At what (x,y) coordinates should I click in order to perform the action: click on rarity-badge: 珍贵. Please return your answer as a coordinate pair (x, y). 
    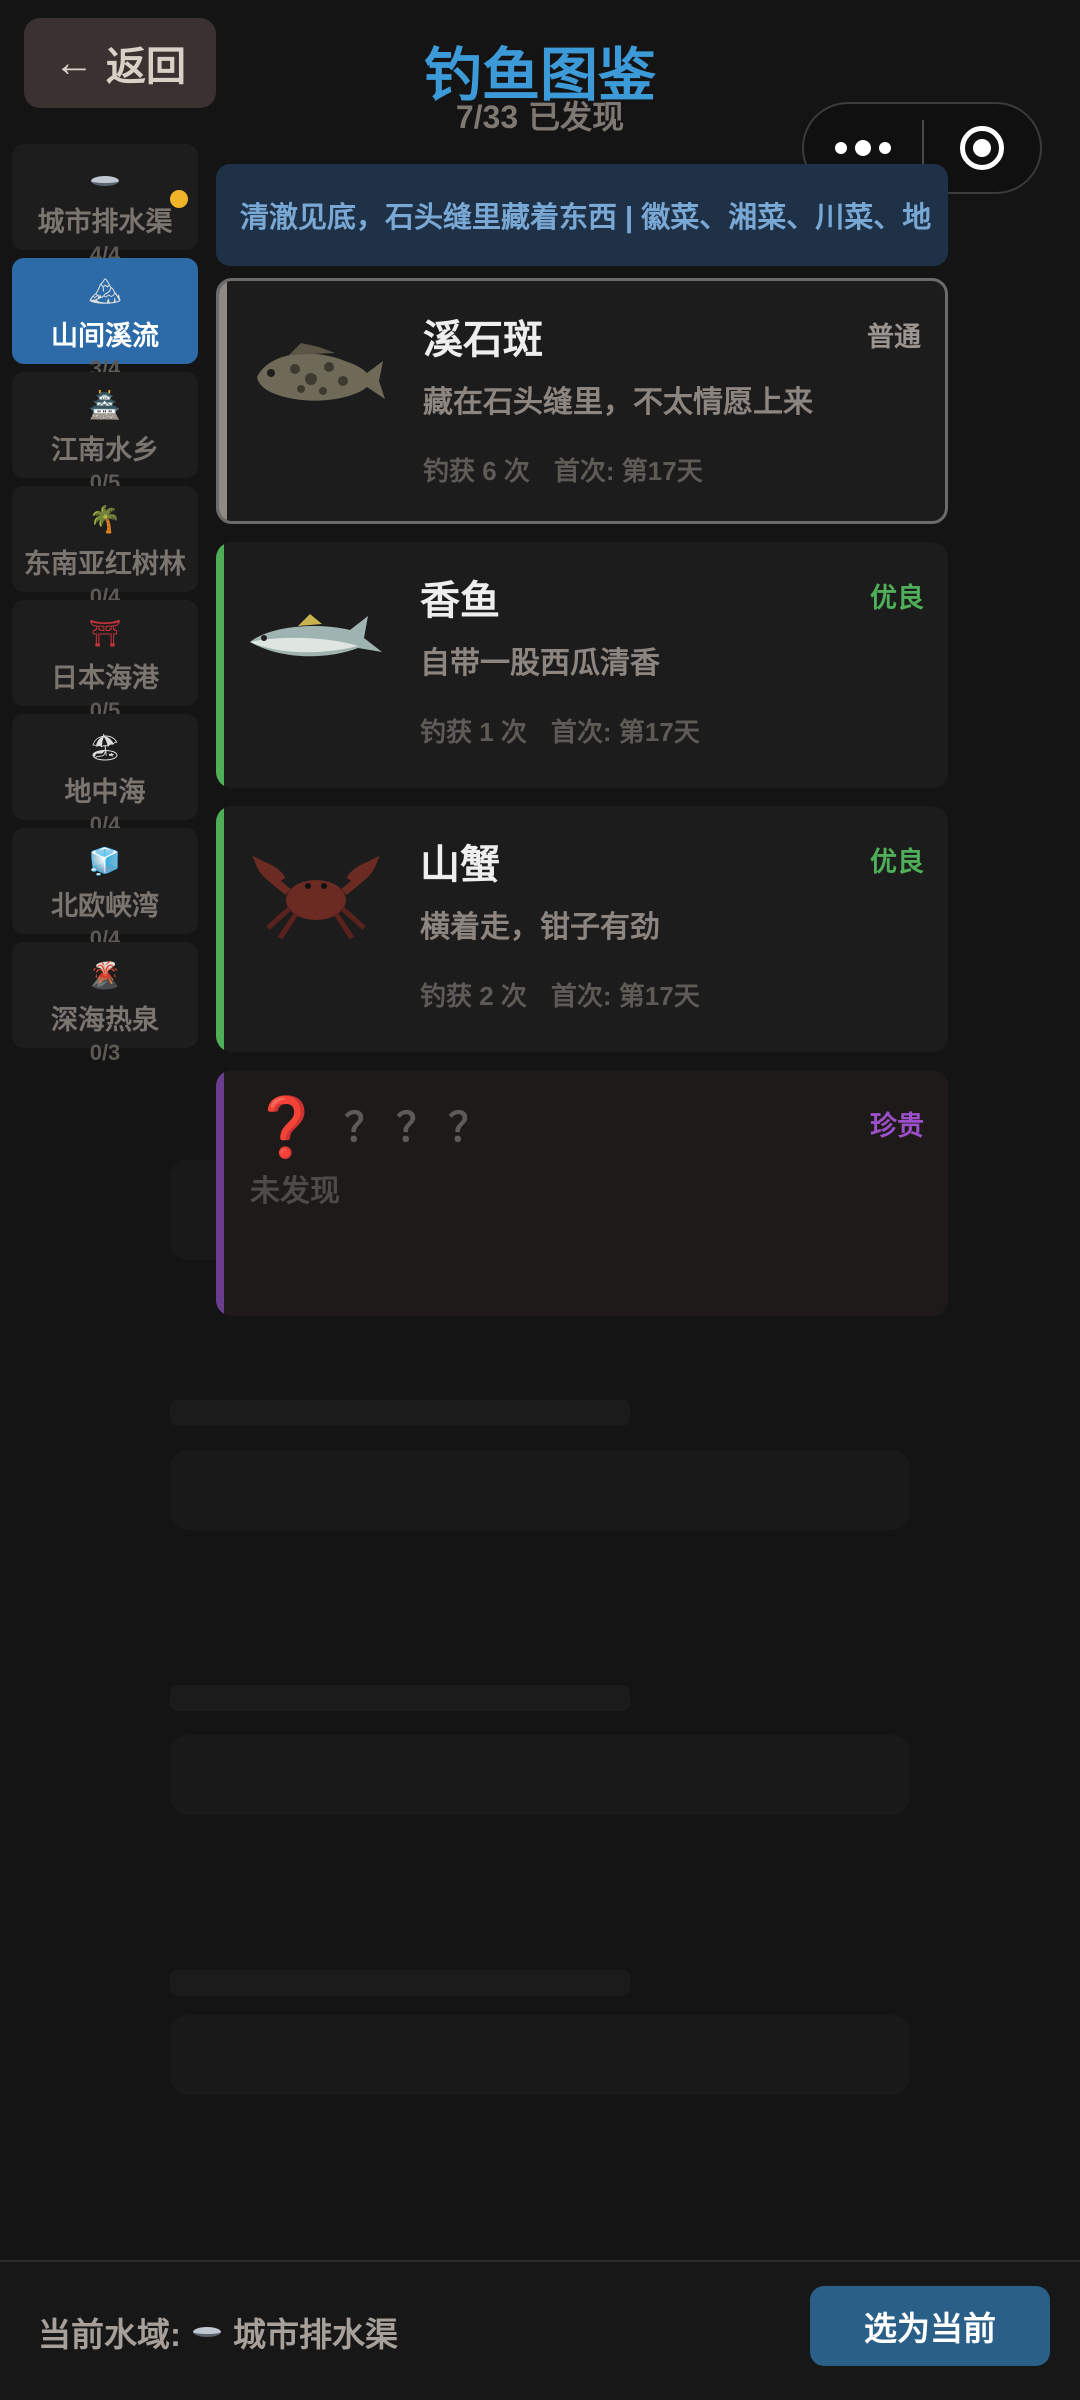
    Looking at the image, I should click on (897, 1126).